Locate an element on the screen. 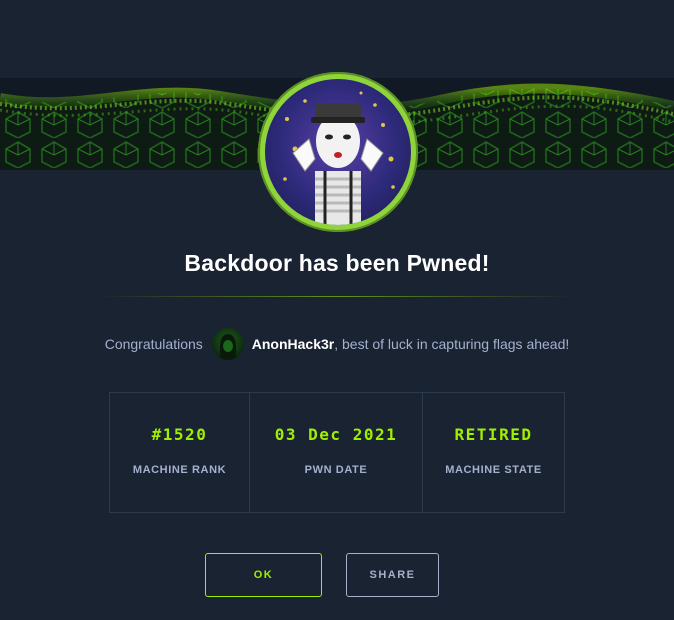  username-link: AnonHack3r is located at coordinates (293, 344).